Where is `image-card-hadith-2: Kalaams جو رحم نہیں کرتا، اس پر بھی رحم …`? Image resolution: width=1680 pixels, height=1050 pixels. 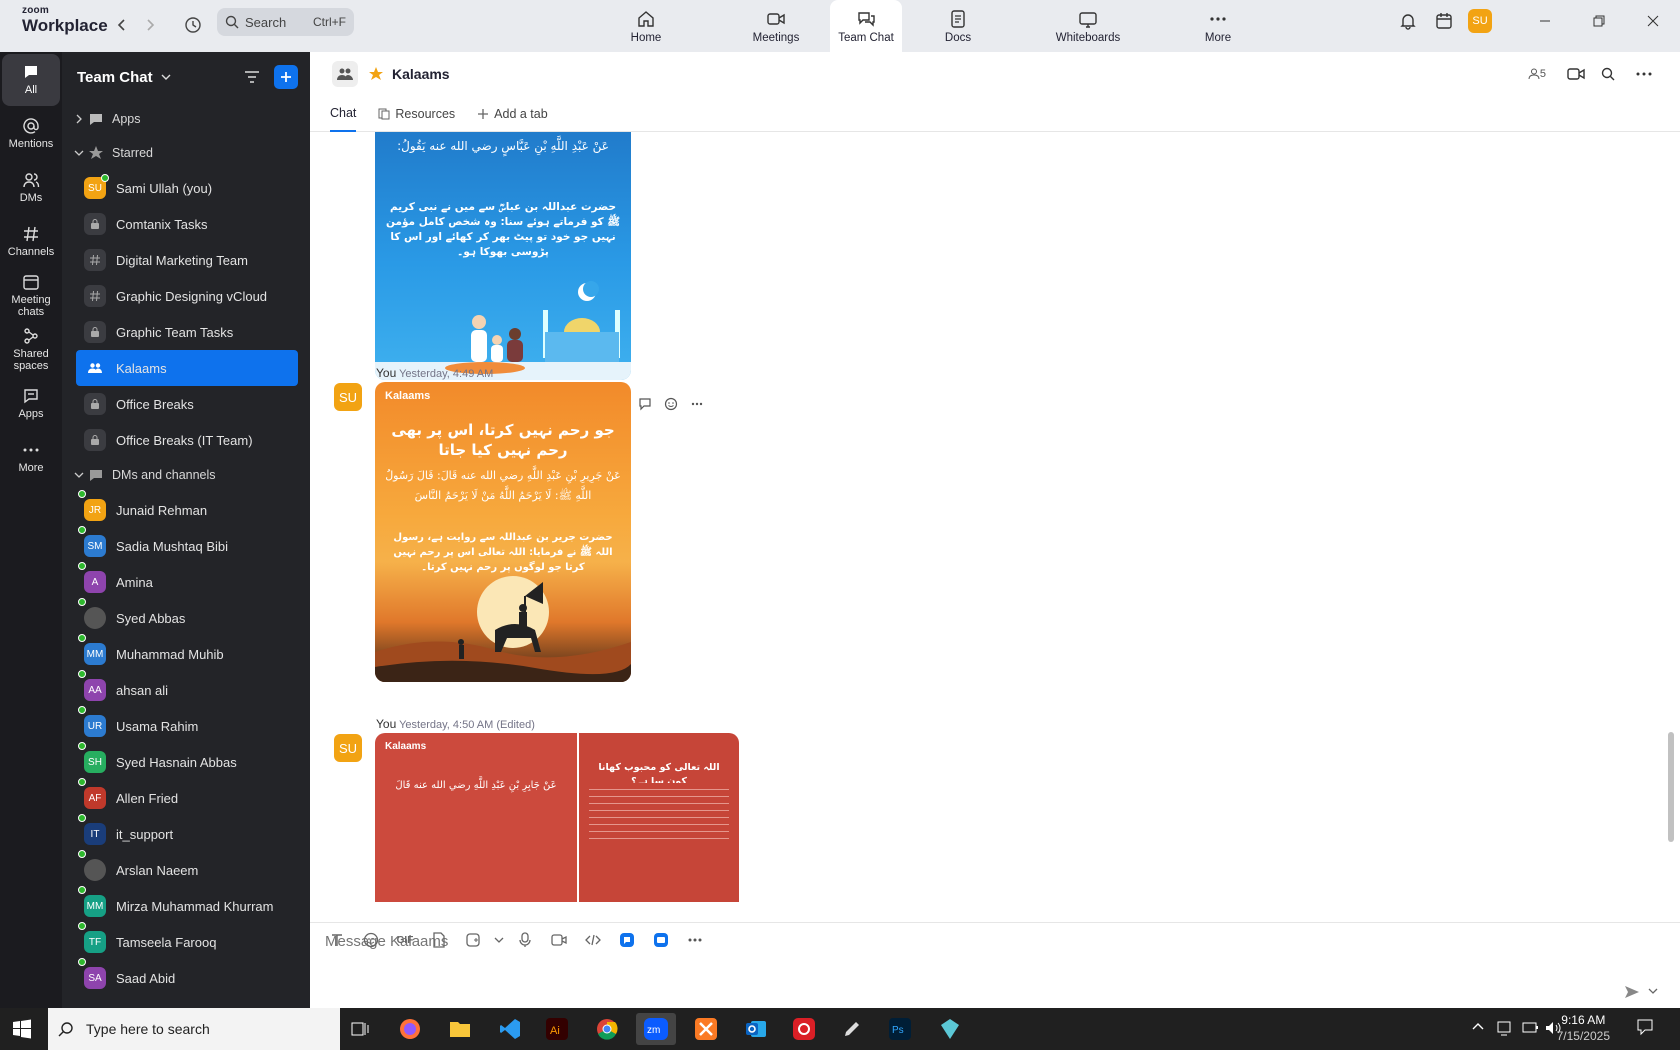
image-card-hadith-2: Kalaams جو رحم نہیں کرتا، اس پر بھی رحم … is located at coordinates (503, 532).